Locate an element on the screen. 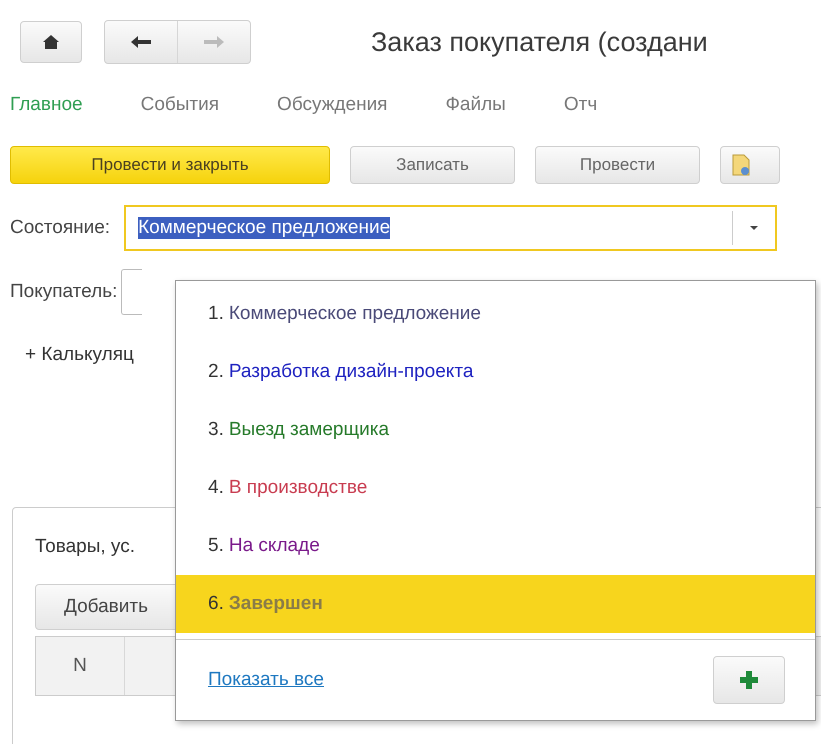 Image resolution: width=821 pixels, height=744 pixels. add-button is located at coordinates (749, 680).